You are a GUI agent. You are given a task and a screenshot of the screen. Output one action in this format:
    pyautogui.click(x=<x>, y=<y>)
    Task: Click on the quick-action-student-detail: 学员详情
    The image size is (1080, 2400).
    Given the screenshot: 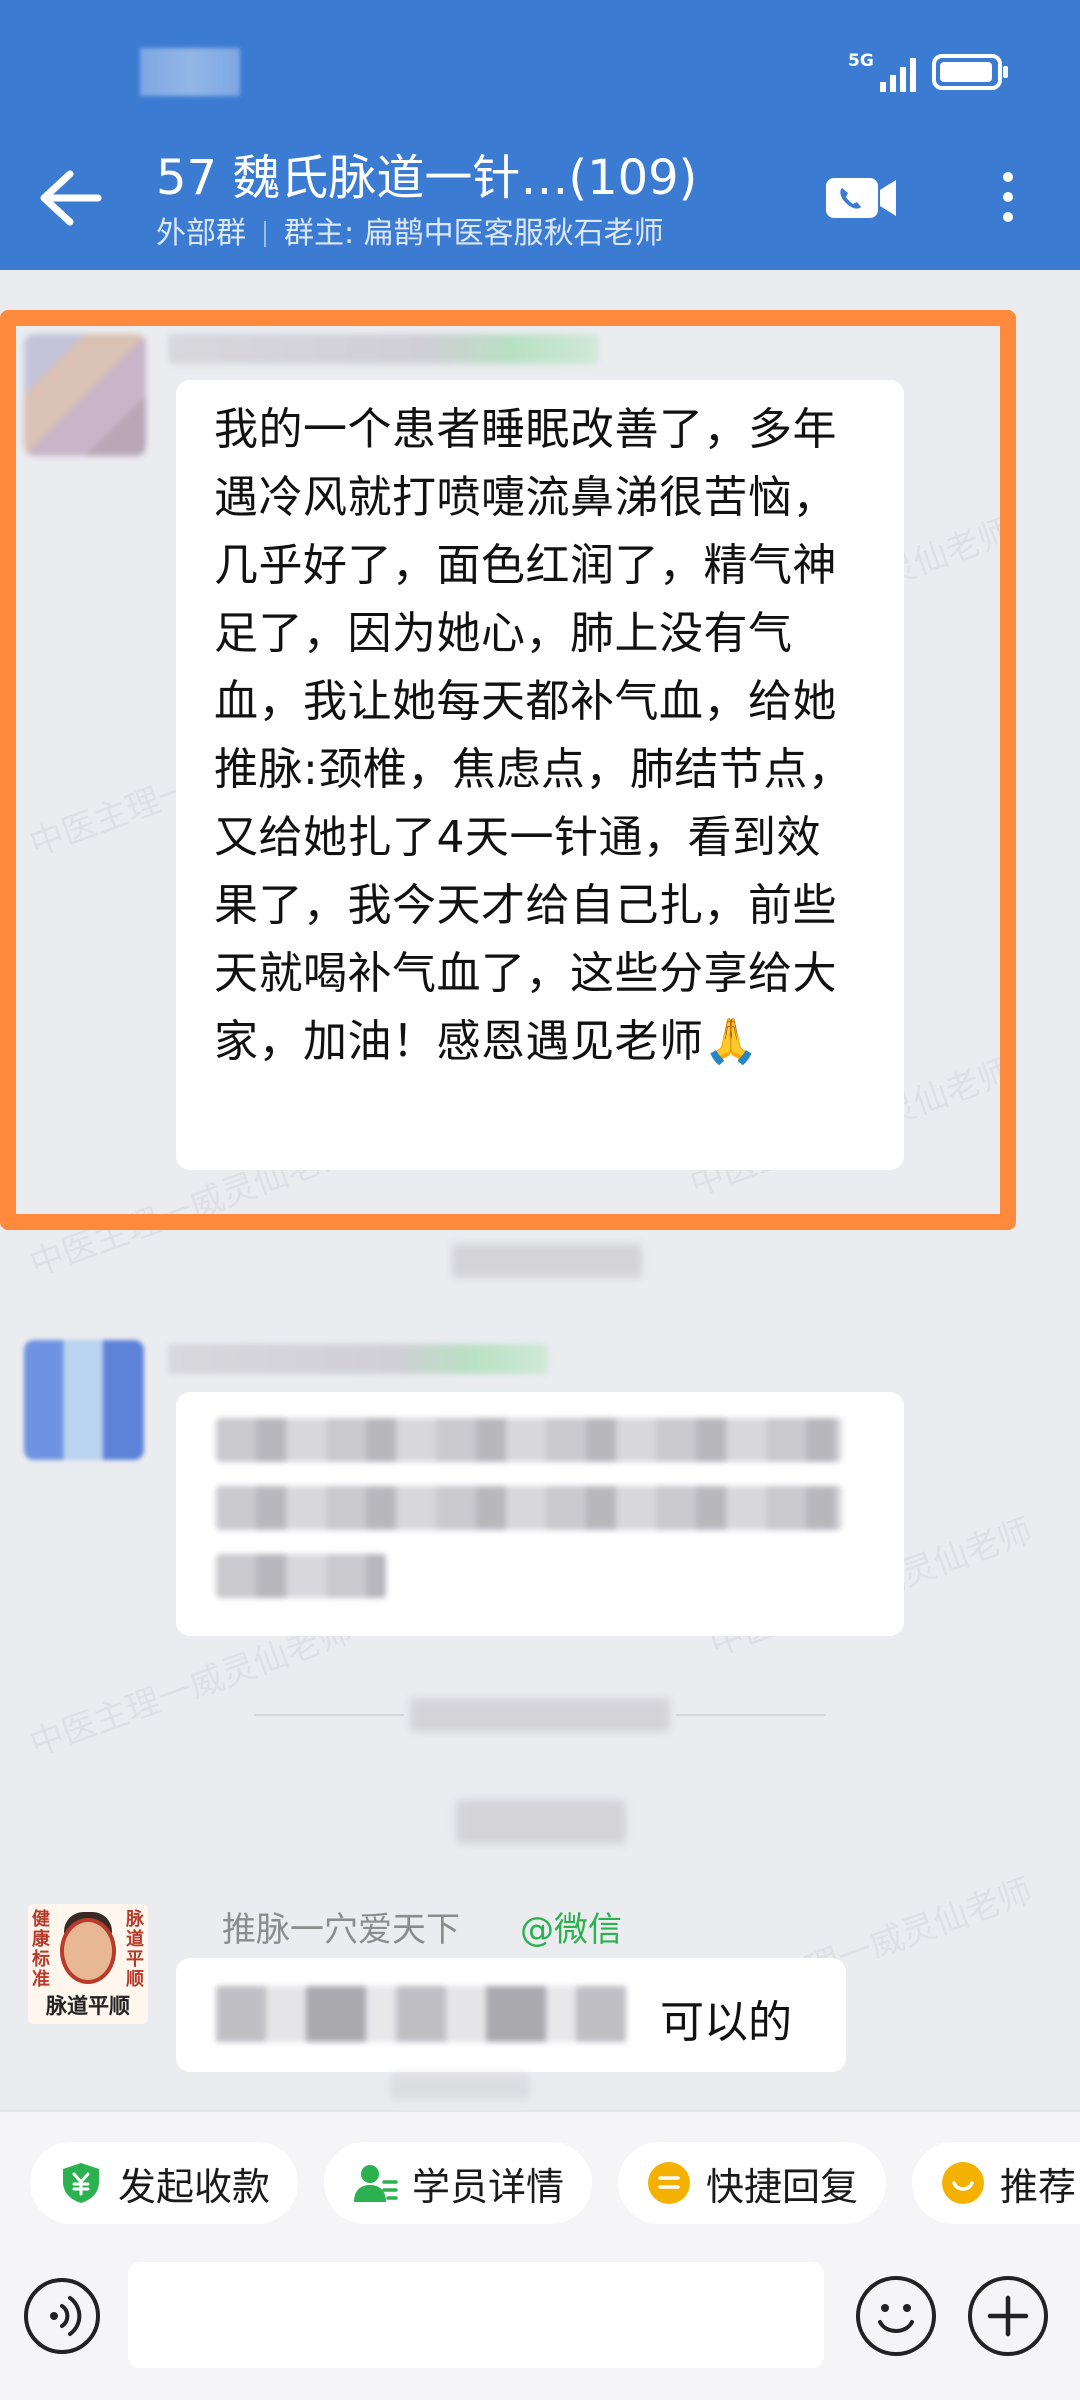 What is the action you would take?
    pyautogui.click(x=458, y=2183)
    